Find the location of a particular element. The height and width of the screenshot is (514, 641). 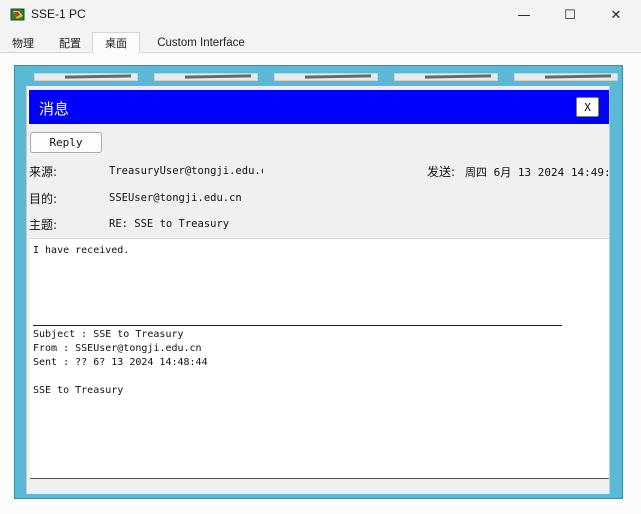

tab-bar: 物理 配置 桌面 Custom Interface is located at coordinates (320, 42).